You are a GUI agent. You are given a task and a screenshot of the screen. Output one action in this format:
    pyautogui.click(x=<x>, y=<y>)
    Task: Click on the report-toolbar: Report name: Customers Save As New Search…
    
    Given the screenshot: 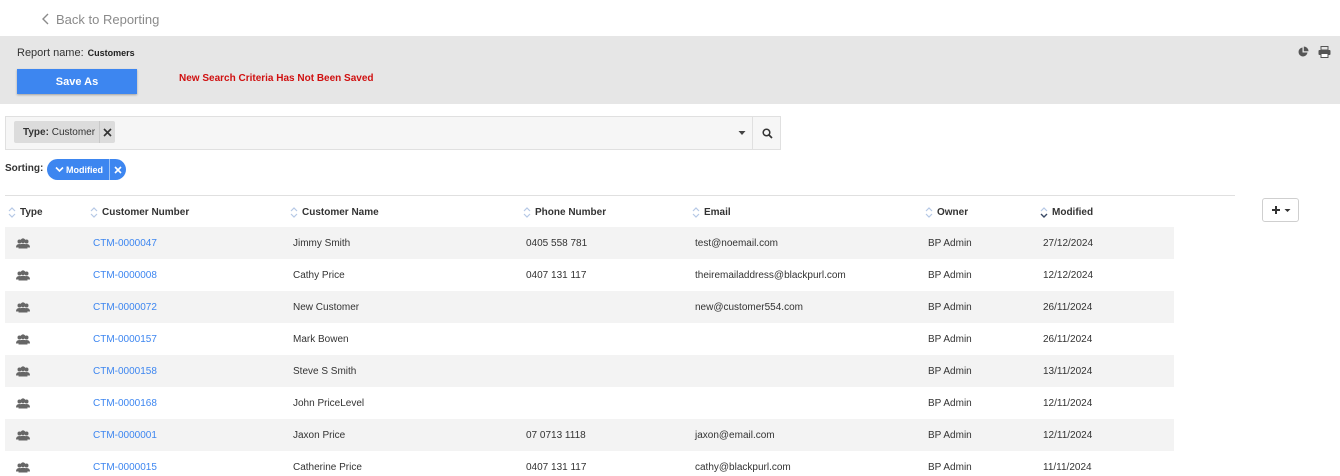 What is the action you would take?
    pyautogui.click(x=670, y=70)
    